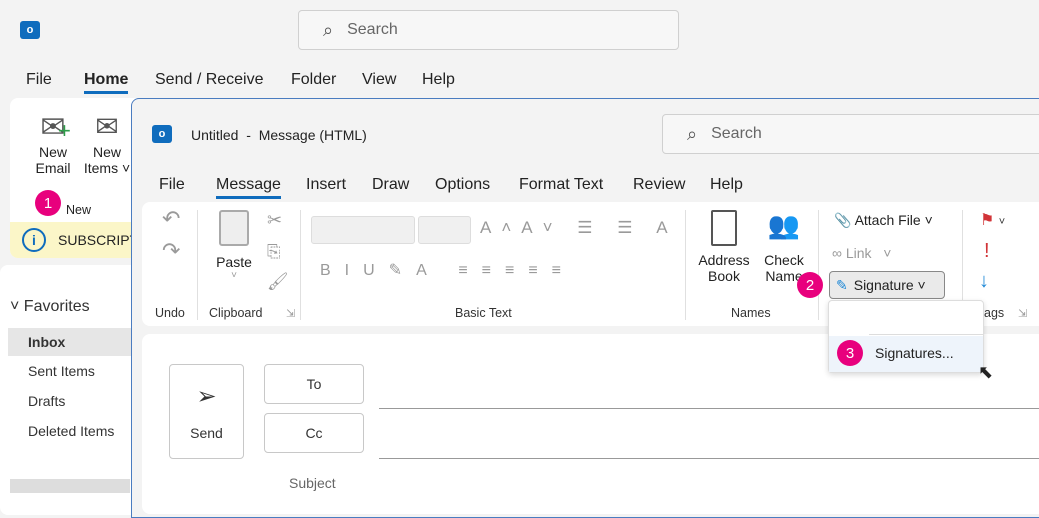 The width and height of the screenshot is (1039, 518). I want to click on group-label-tags: ags, so click(994, 313).